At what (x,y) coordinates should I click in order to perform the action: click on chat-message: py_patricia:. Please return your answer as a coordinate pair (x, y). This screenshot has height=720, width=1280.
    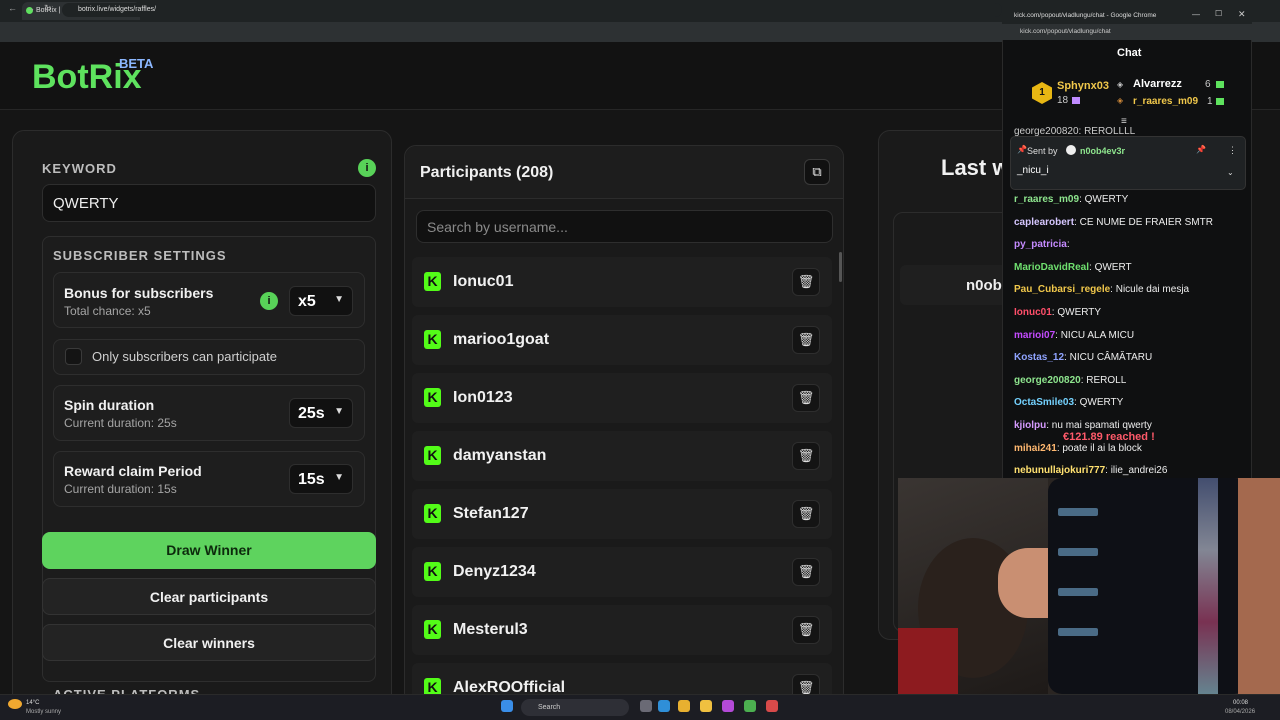
    Looking at the image, I should click on (1042, 244).